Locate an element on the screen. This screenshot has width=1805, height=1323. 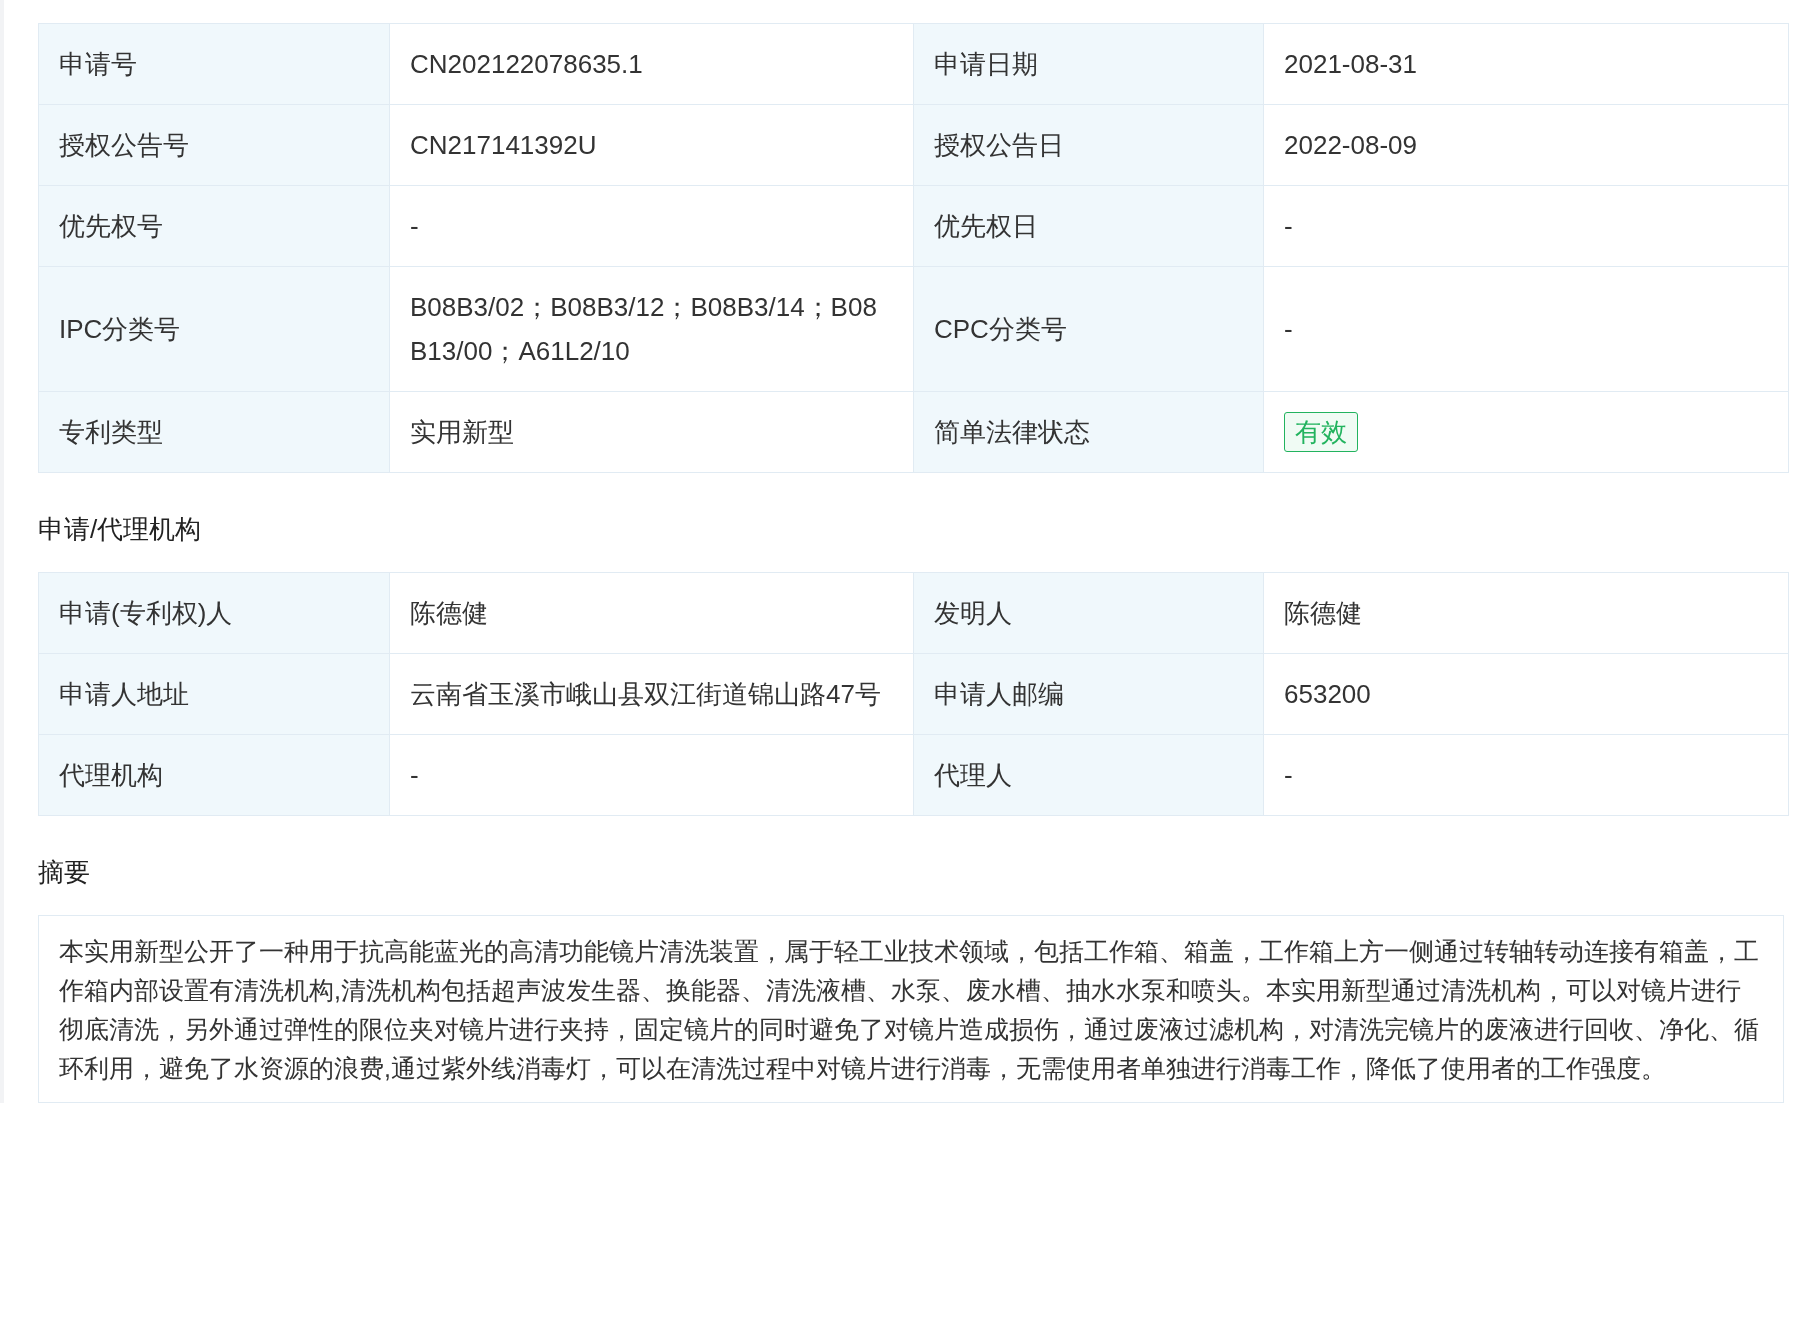
field-value: 云南省玉溪市峨山县双江街道锦山路47号 is located at coordinates (651, 694).